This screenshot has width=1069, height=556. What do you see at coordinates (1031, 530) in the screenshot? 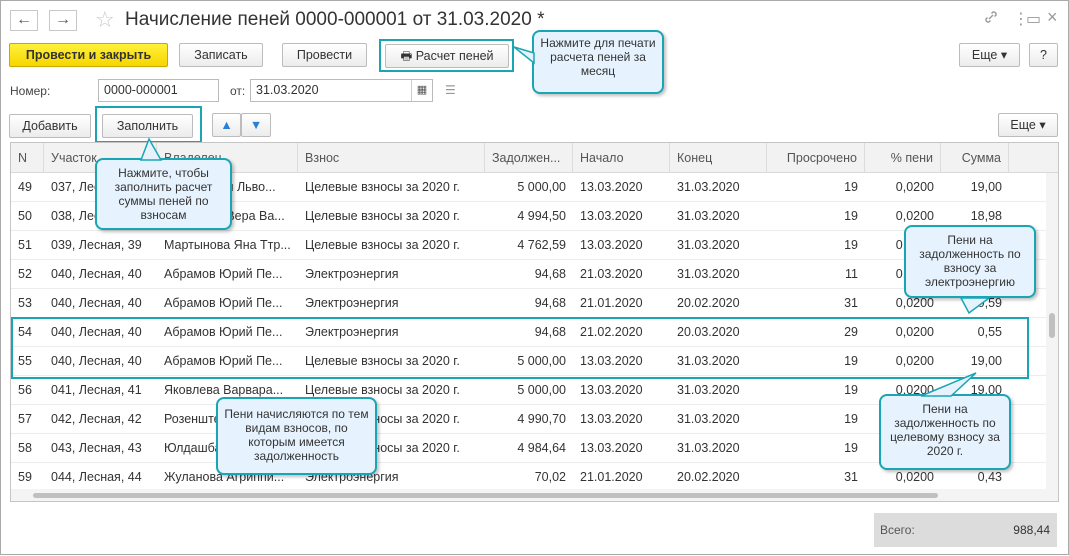
I see `total-value: 988,44` at bounding box center [1031, 530].